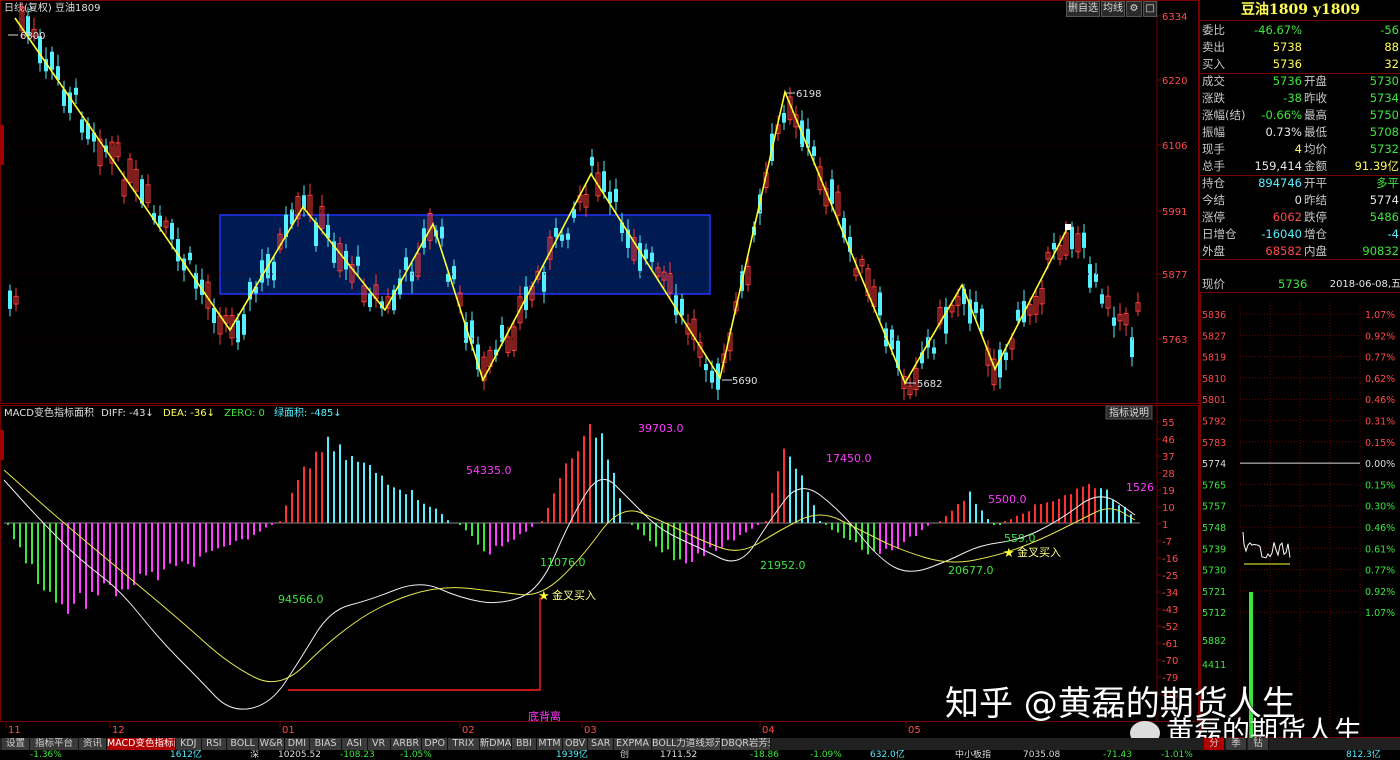  I want to click on mini-pct-tick: 0.77%, so click(1380, 571).